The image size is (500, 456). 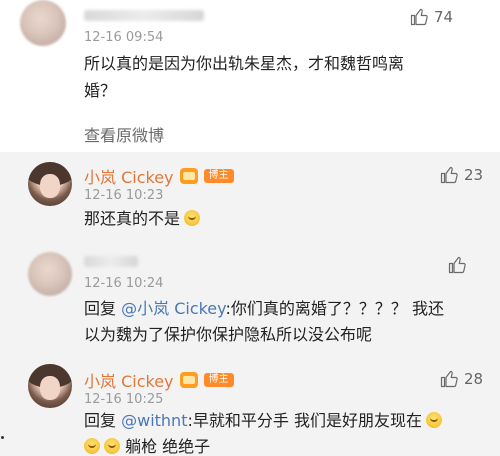 What do you see at coordinates (168, 446) in the screenshot?
I see `reply-text-rest-2: 躺枪 绝绝子` at bounding box center [168, 446].